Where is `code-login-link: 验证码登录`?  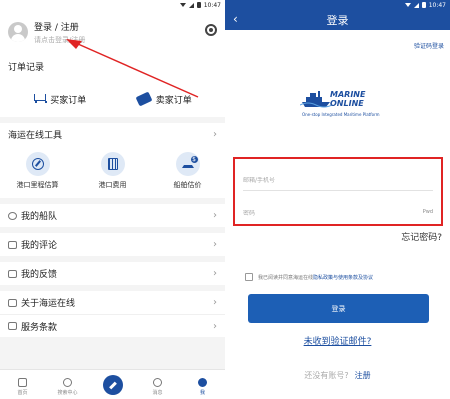 code-login-link: 验证码登录 is located at coordinates (429, 45).